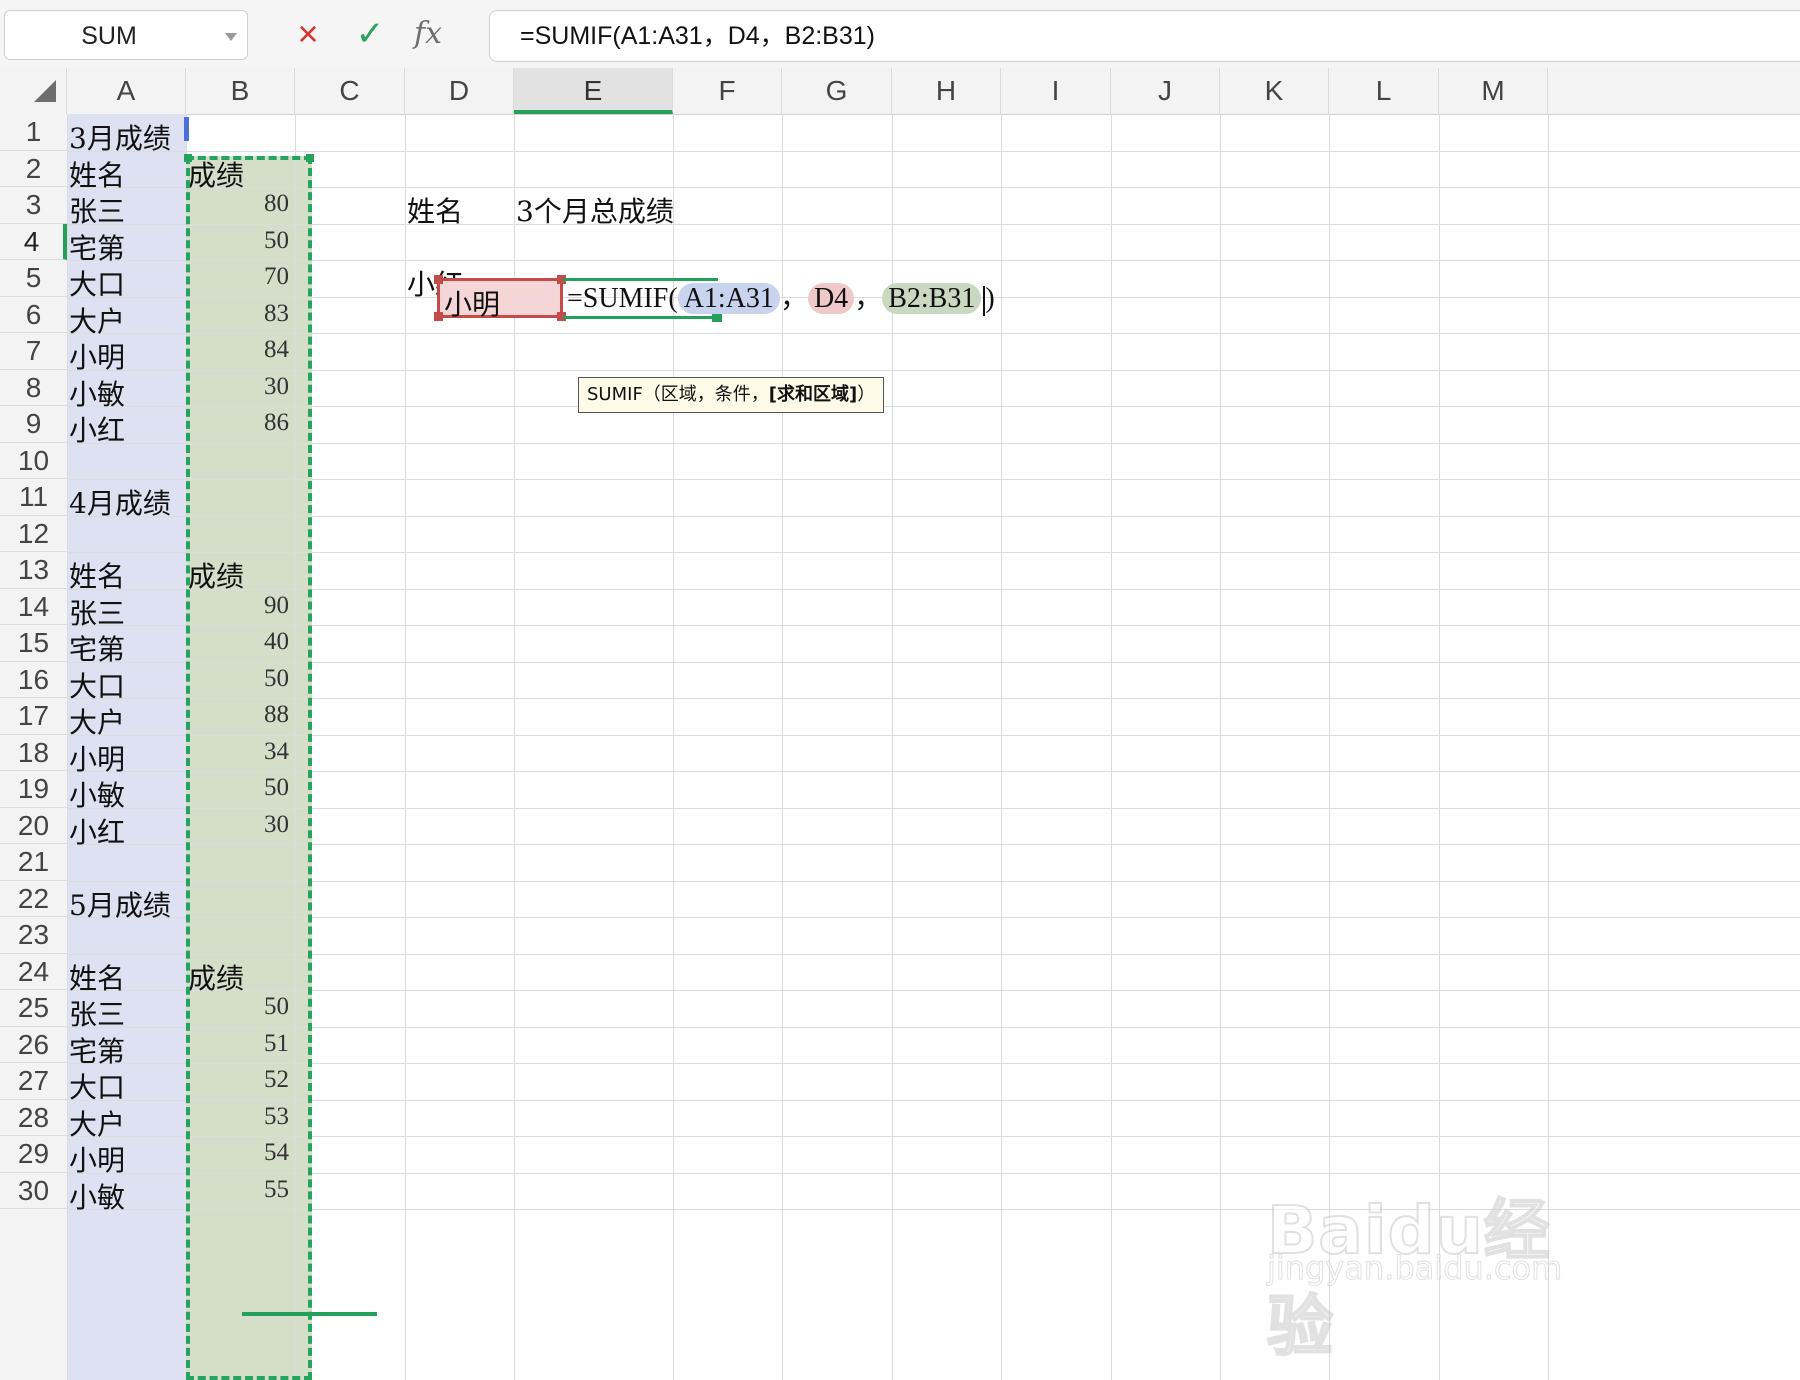 This screenshot has height=1380, width=1800. I want to click on column-header-g: G, so click(837, 91).